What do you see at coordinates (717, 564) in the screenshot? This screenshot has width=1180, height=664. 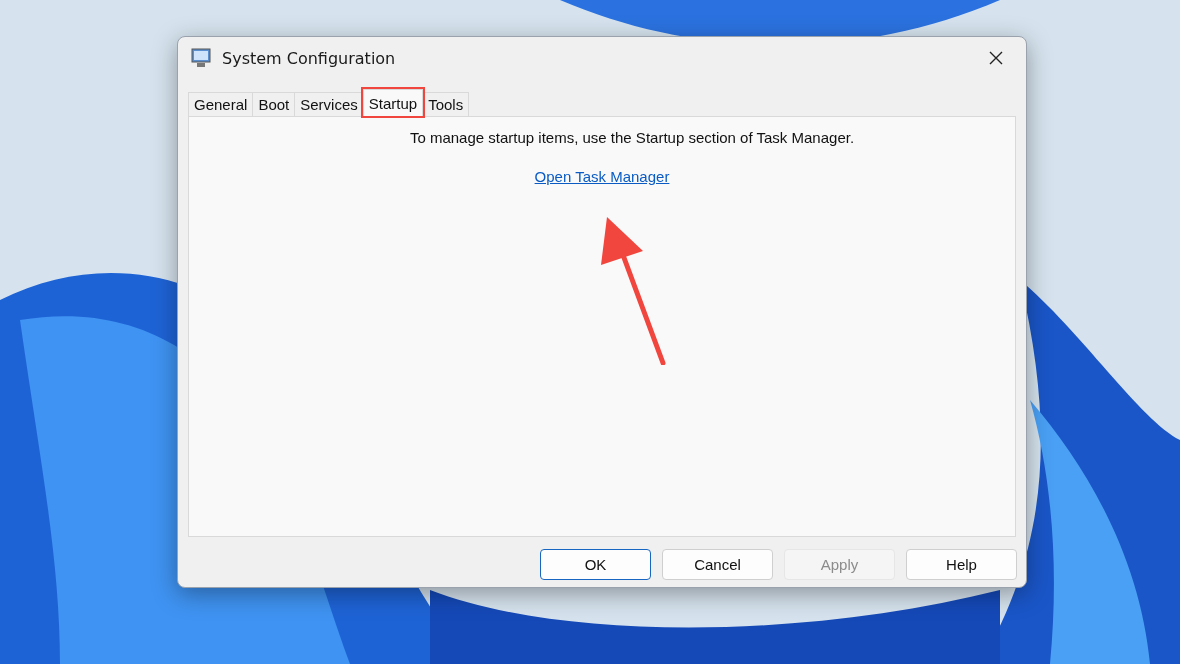 I see `dialog-button: Cancel` at bounding box center [717, 564].